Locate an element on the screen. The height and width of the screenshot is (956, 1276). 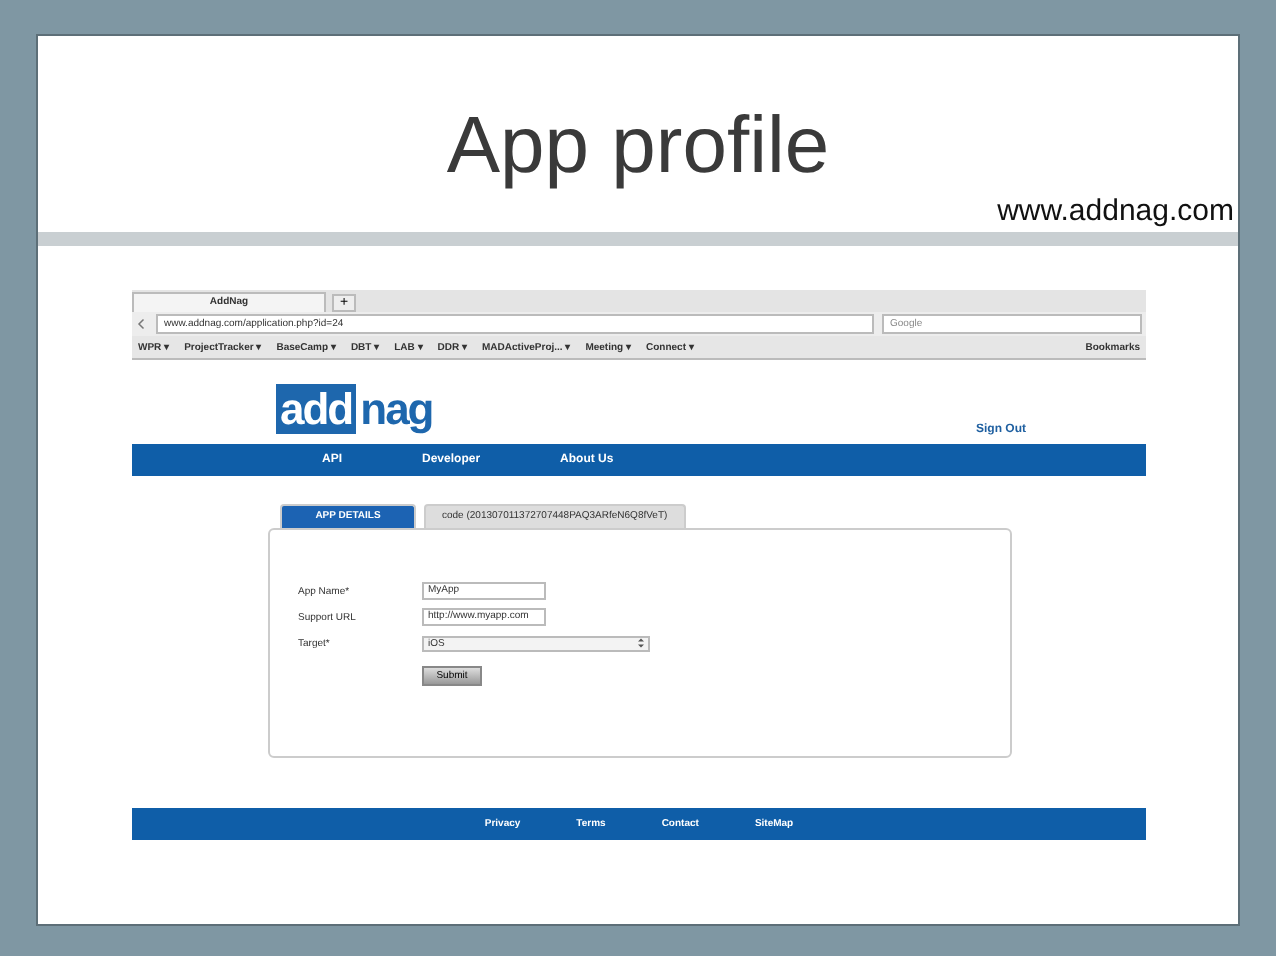
site-logo: add nag is located at coordinates (354, 410).